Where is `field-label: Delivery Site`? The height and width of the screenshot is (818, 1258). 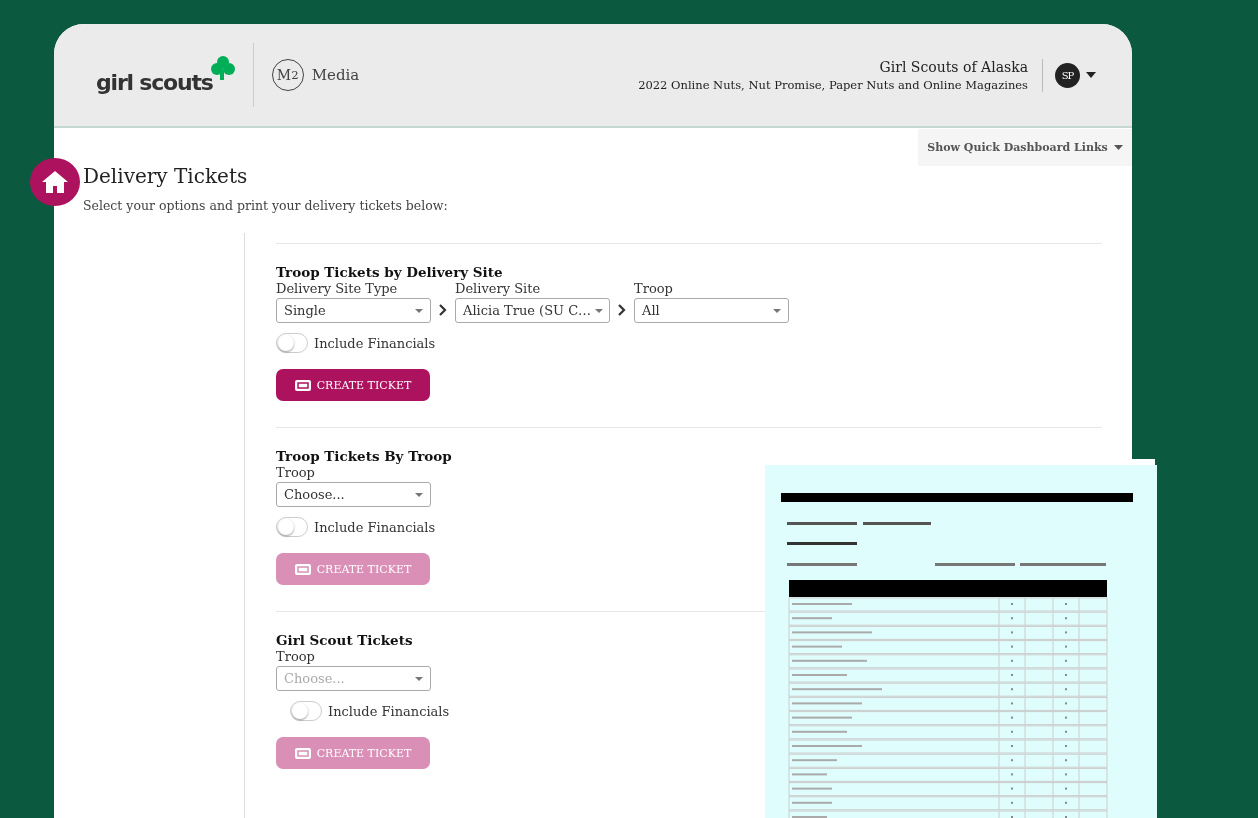
field-label: Delivery Site is located at coordinates (498, 288).